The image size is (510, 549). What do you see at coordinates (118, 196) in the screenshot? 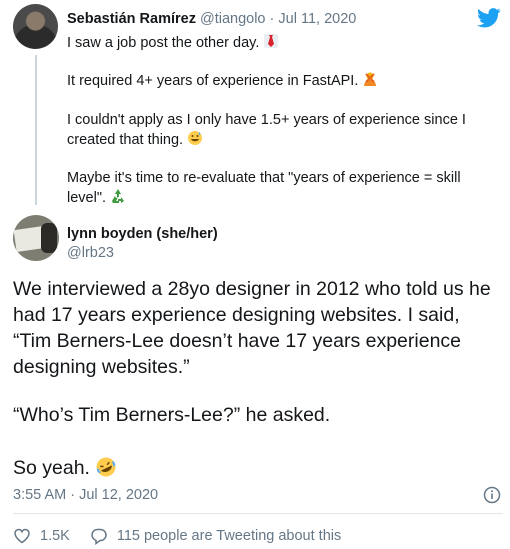
I see `recycling-symbol-icon` at bounding box center [118, 196].